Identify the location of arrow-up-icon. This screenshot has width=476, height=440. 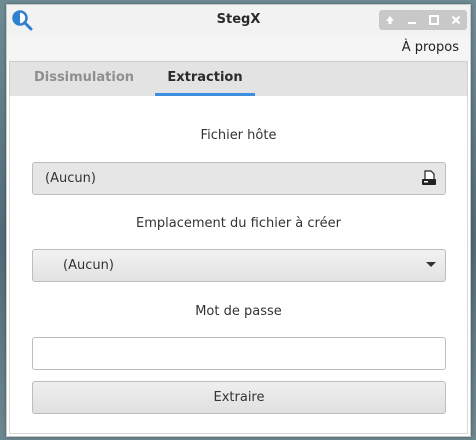
(390, 20).